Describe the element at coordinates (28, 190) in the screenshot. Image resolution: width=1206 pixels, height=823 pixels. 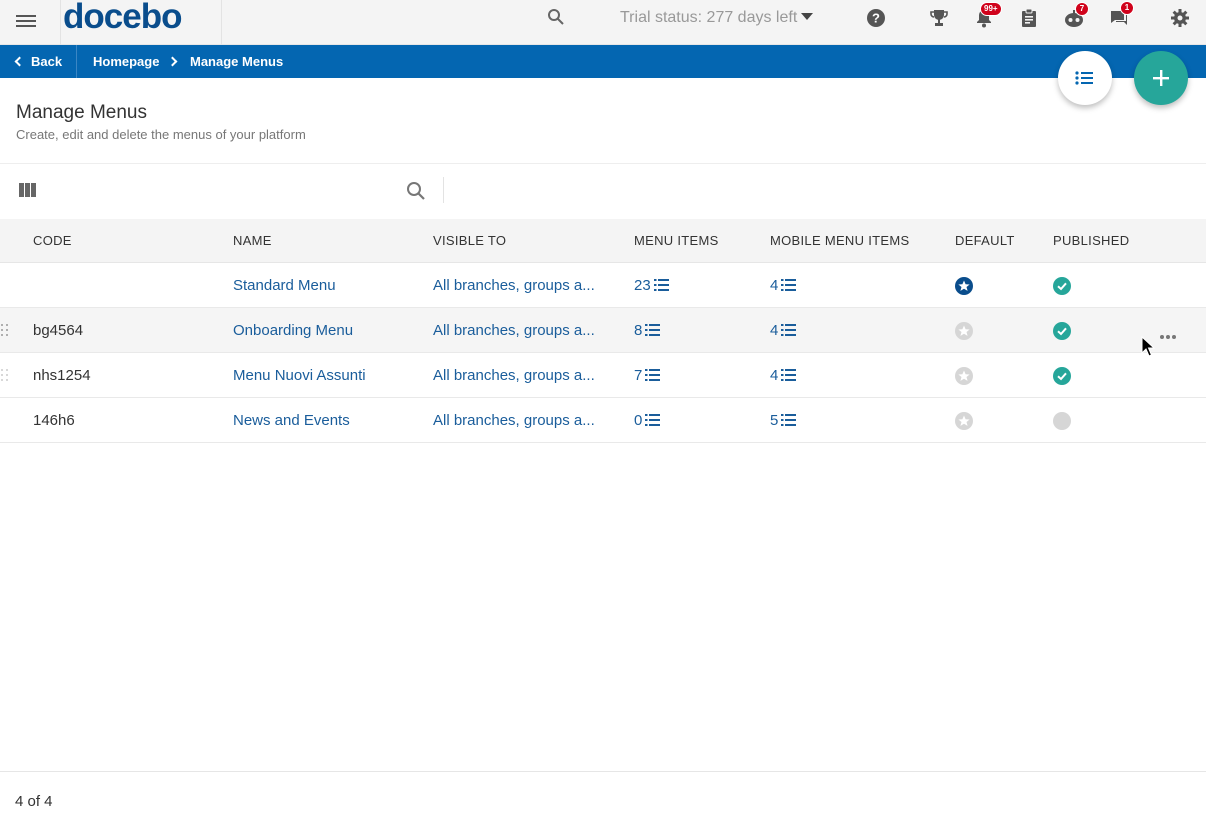
I see `columns-icon` at that location.